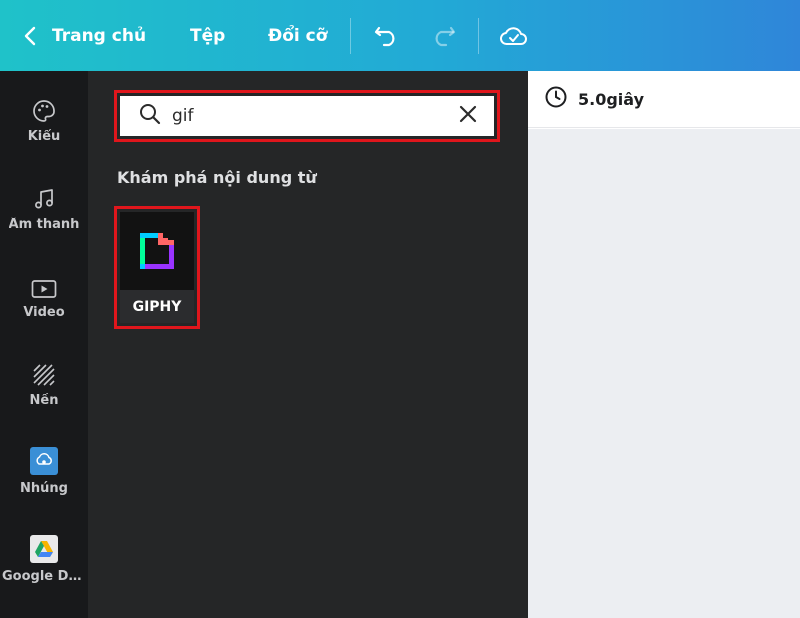 This screenshot has height=618, width=800. I want to click on sidebar-item-label: Kiểu, so click(44, 136).